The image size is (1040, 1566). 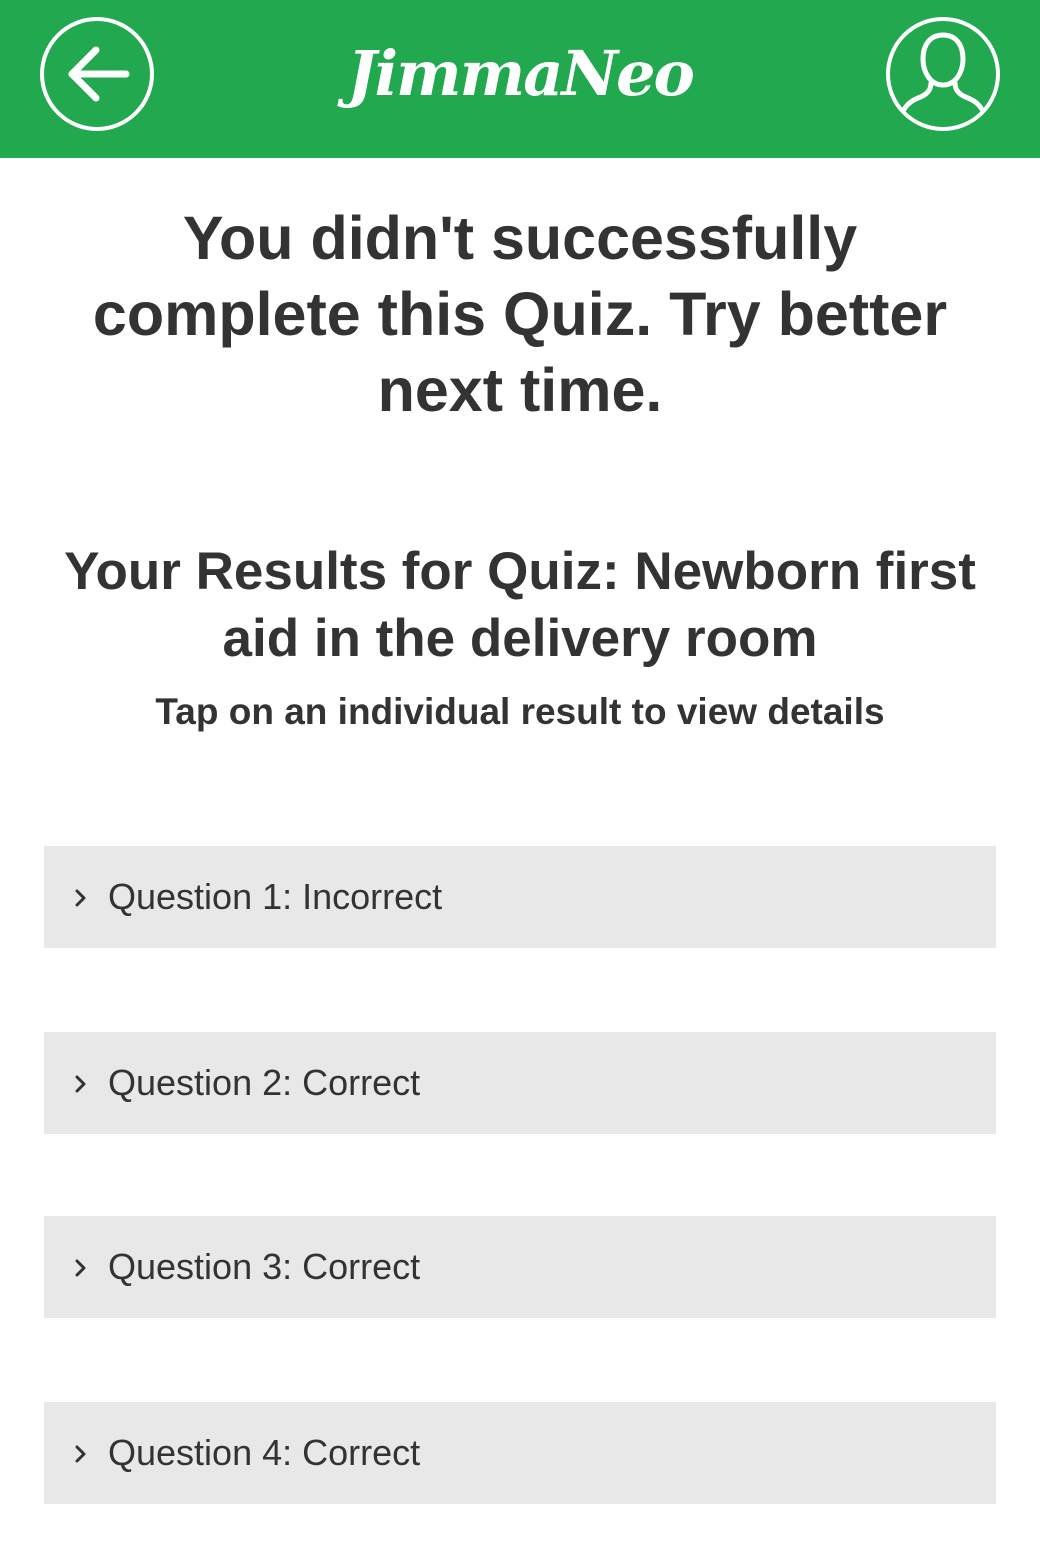 What do you see at coordinates (520, 897) in the screenshot?
I see `result-item-question-1: Question 1: Incorrect` at bounding box center [520, 897].